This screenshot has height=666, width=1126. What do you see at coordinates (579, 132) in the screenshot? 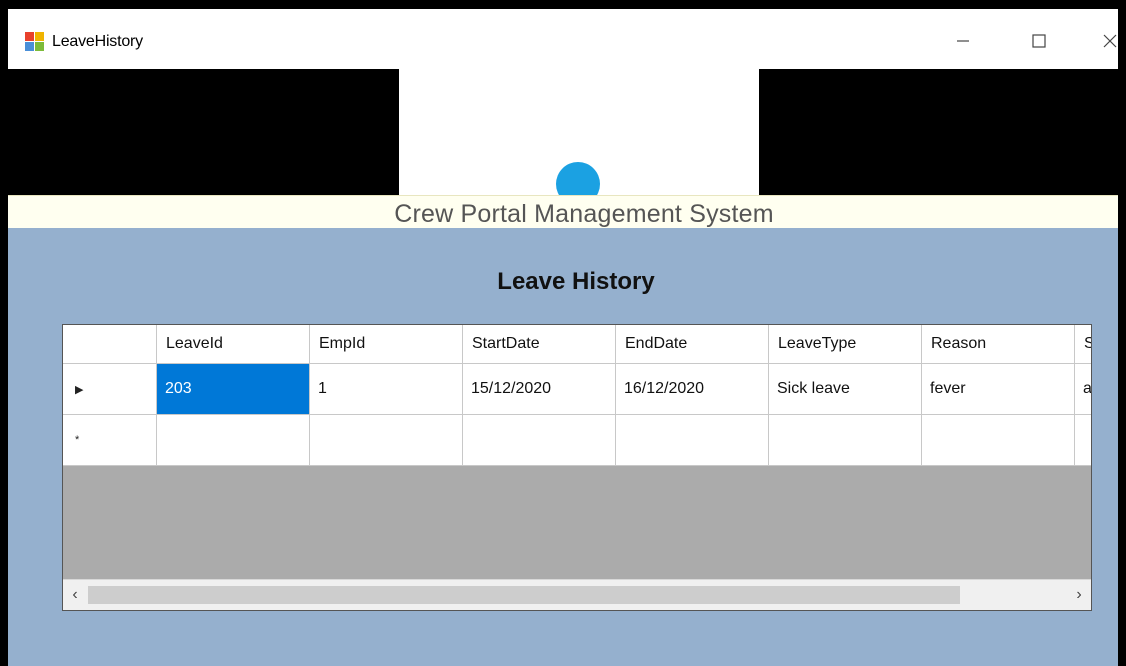
I see `logo-picture` at bounding box center [579, 132].